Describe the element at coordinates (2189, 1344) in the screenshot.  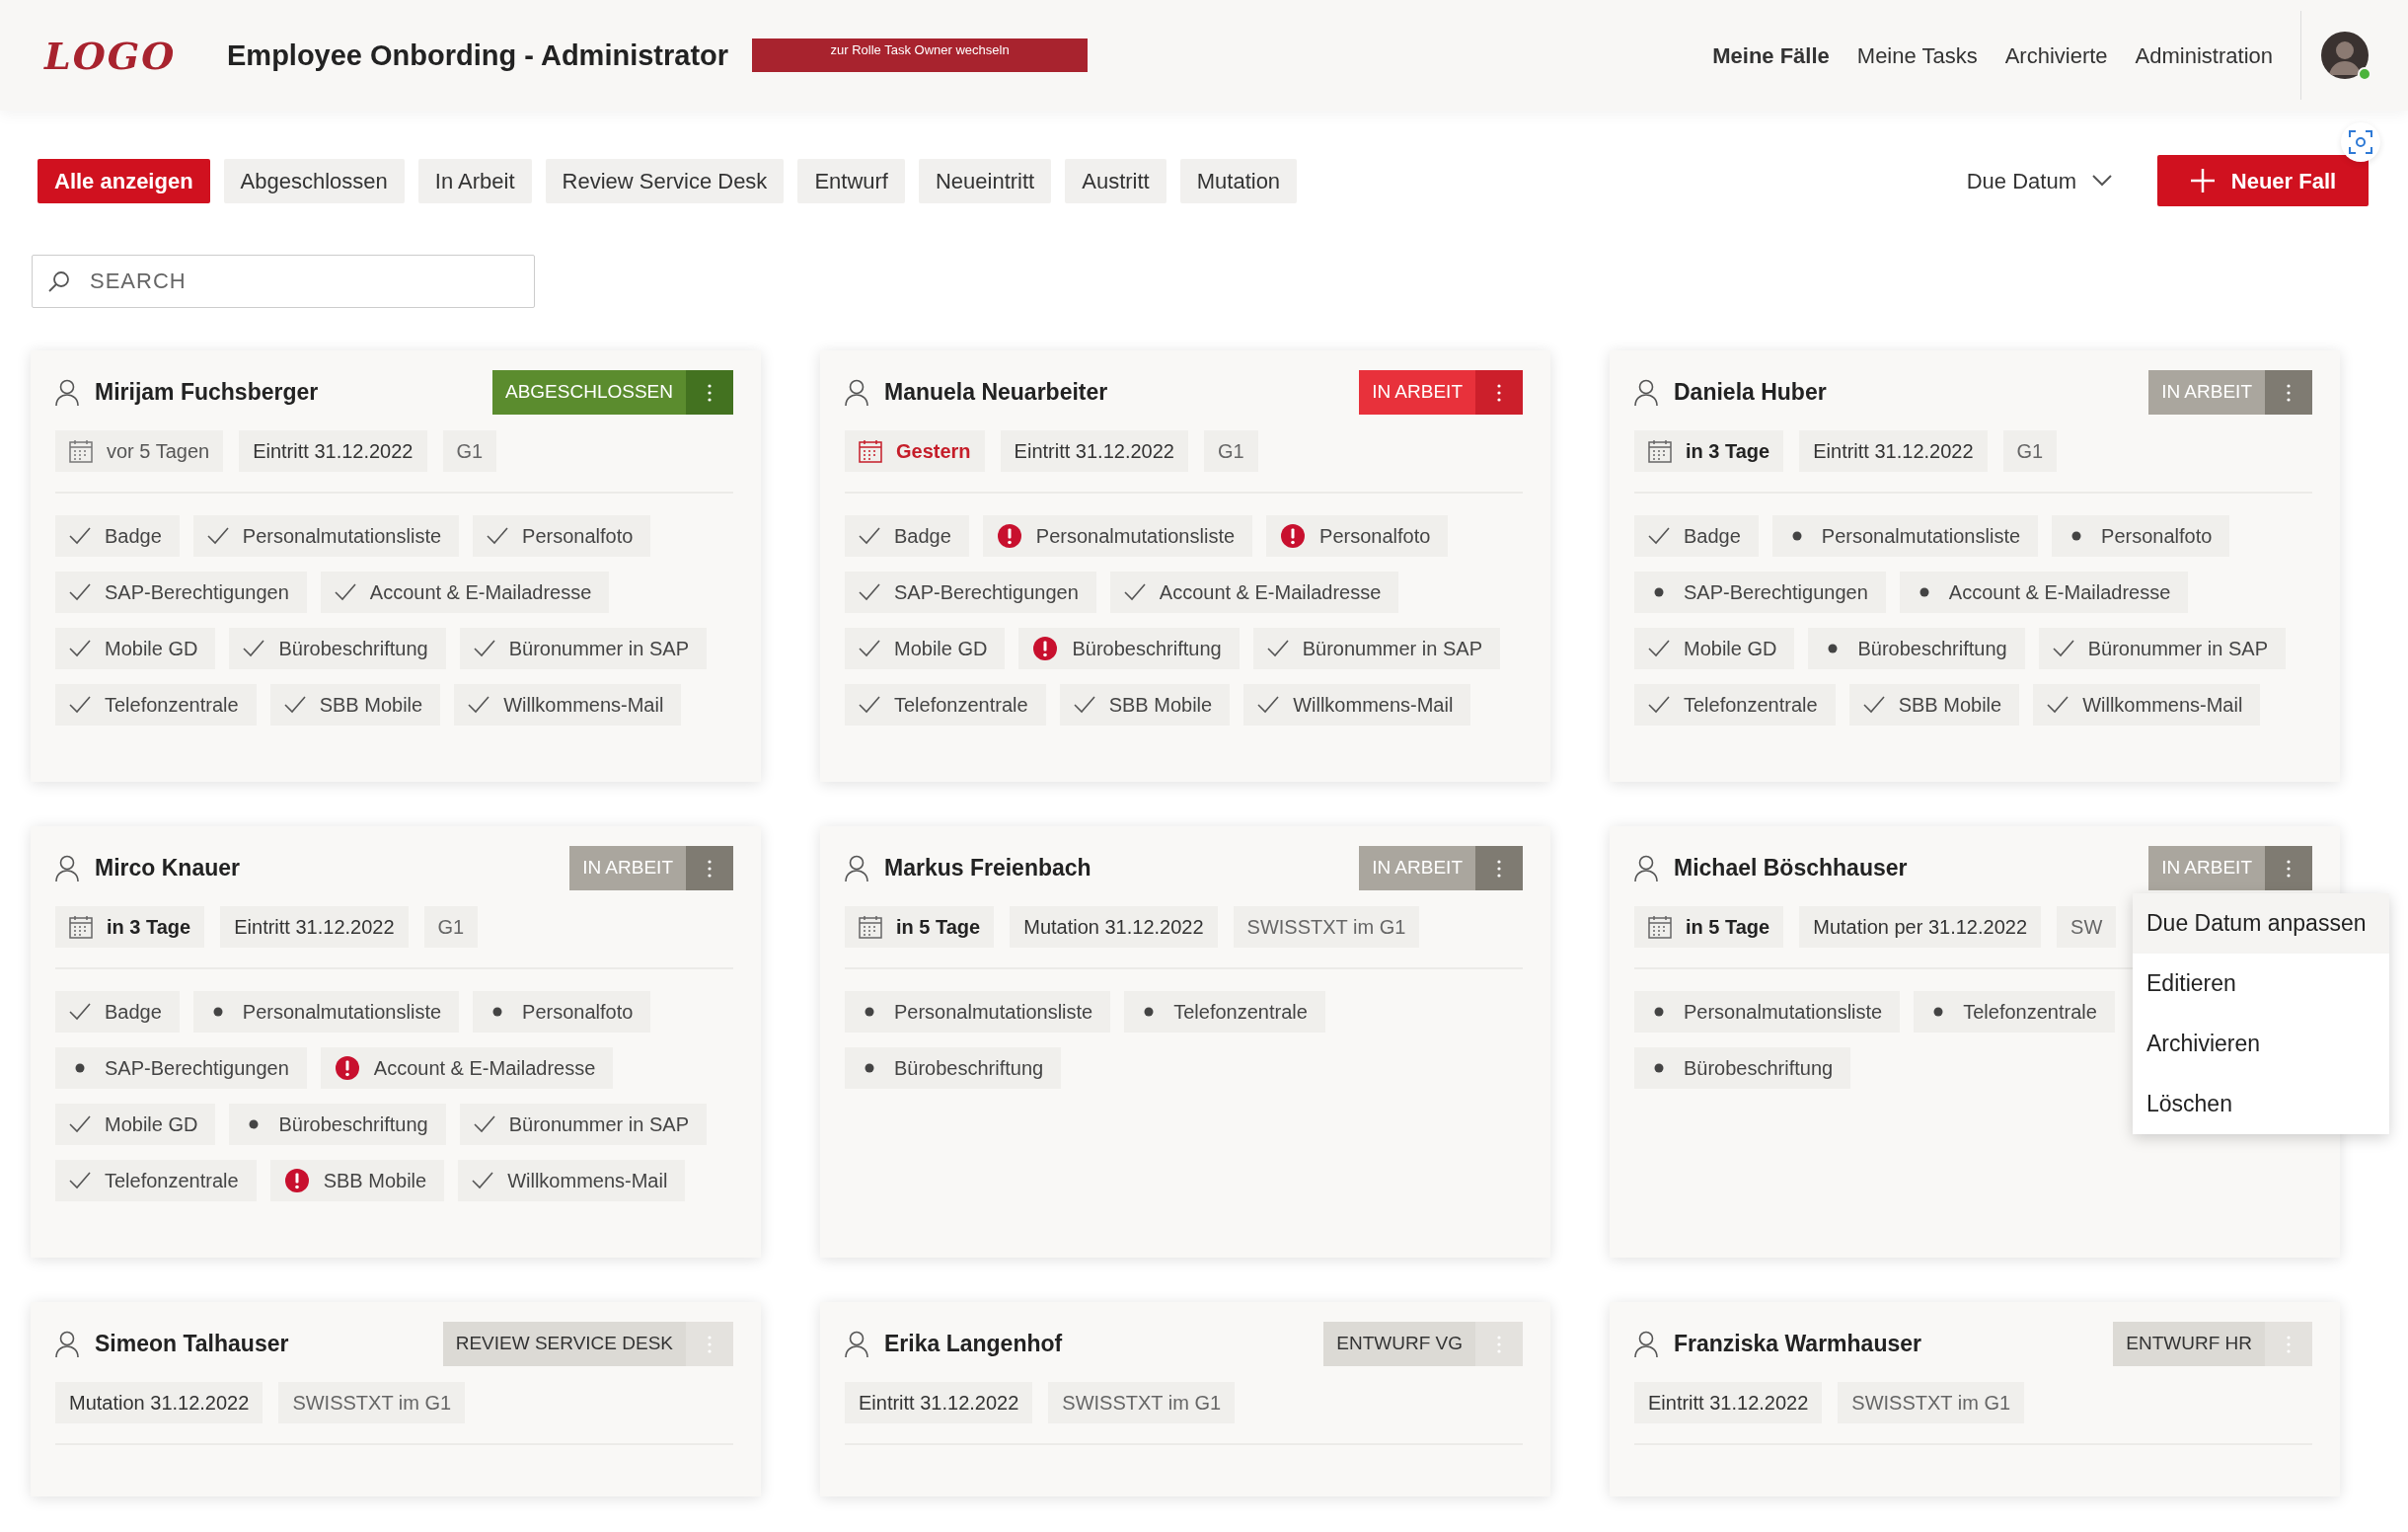
I see `status-button: ENTWURF HR` at that location.